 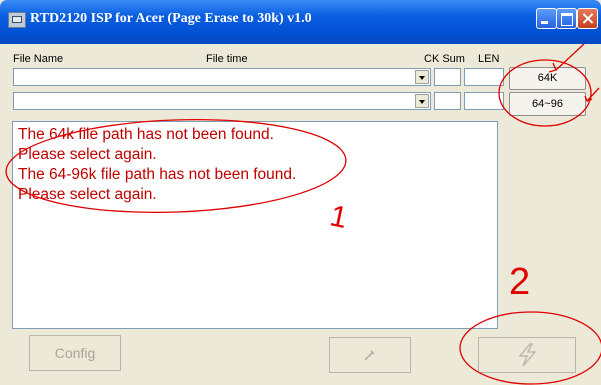 What do you see at coordinates (146, 134) in the screenshot?
I see `log-line: The 64k file path has not been found.` at bounding box center [146, 134].